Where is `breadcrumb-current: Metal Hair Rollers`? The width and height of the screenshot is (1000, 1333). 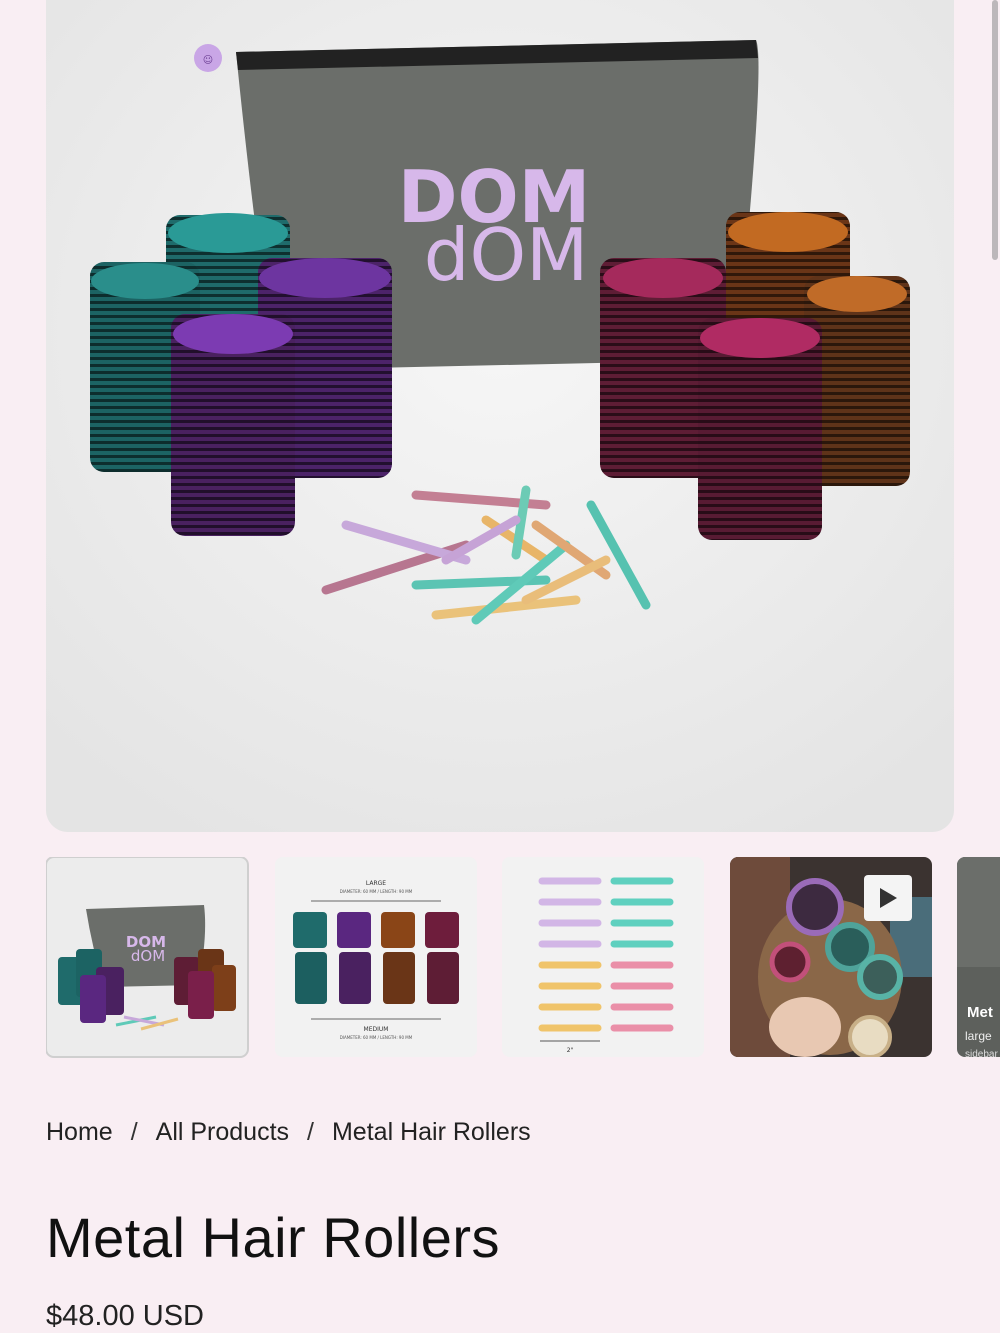
breadcrumb-current: Metal Hair Rollers is located at coordinates (431, 1132).